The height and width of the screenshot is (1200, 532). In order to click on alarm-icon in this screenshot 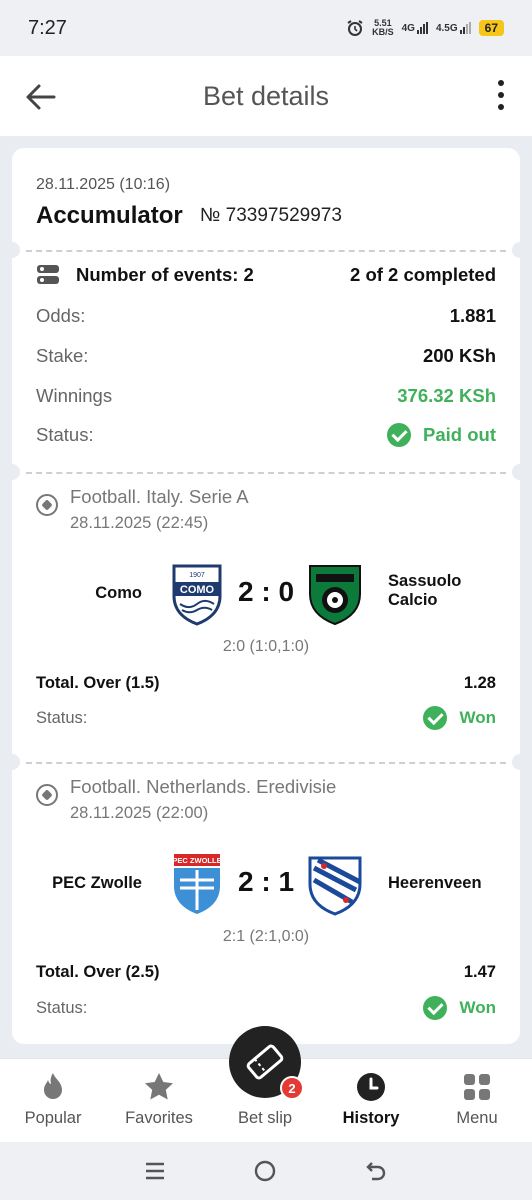, I will do `click(355, 28)`.